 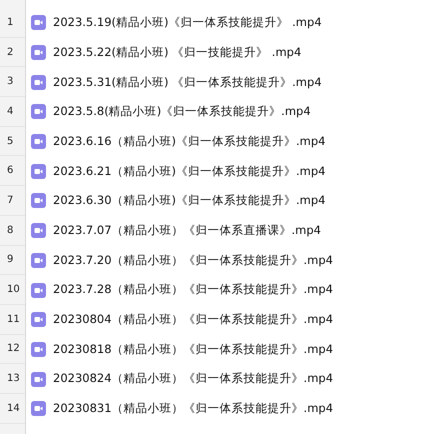 What do you see at coordinates (193, 349) in the screenshot?
I see `file-name: 20230818（精品小班）《归一体系技能提升》.mp4` at bounding box center [193, 349].